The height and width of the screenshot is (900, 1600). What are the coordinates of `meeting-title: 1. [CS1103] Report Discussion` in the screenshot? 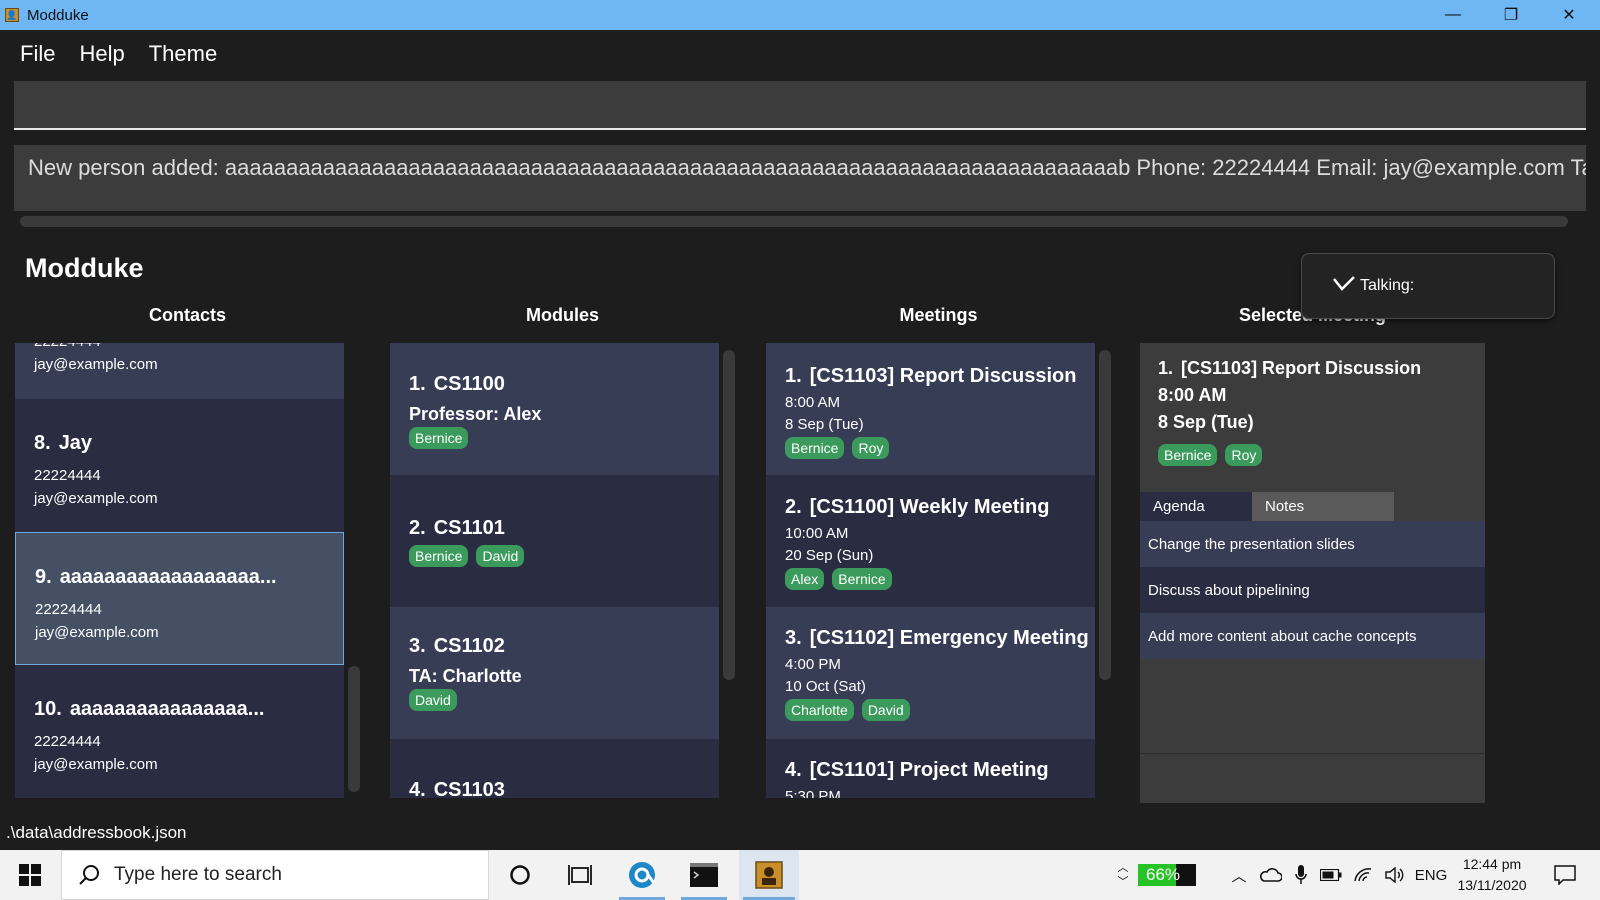 It's located at (931, 376).